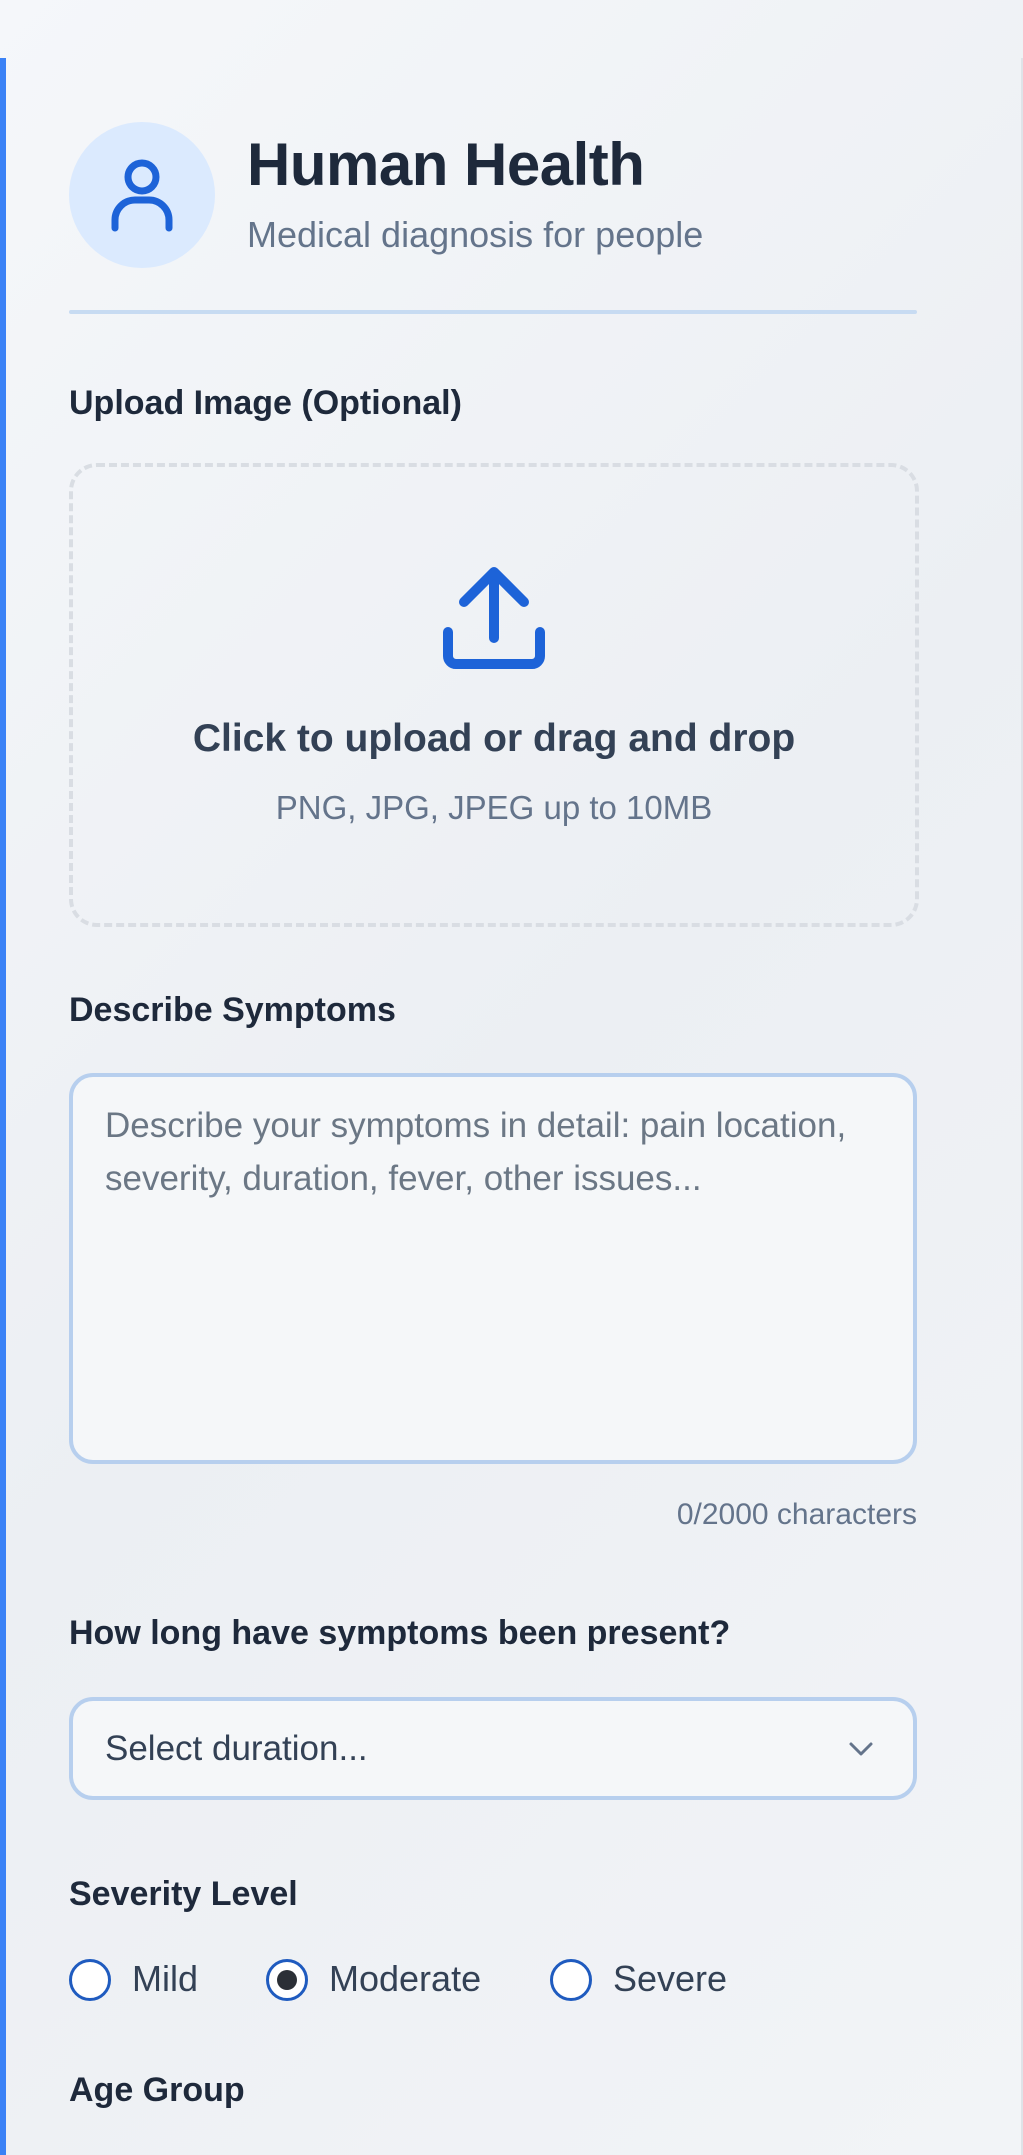 The image size is (1023, 2155). I want to click on upload-icon, so click(494, 618).